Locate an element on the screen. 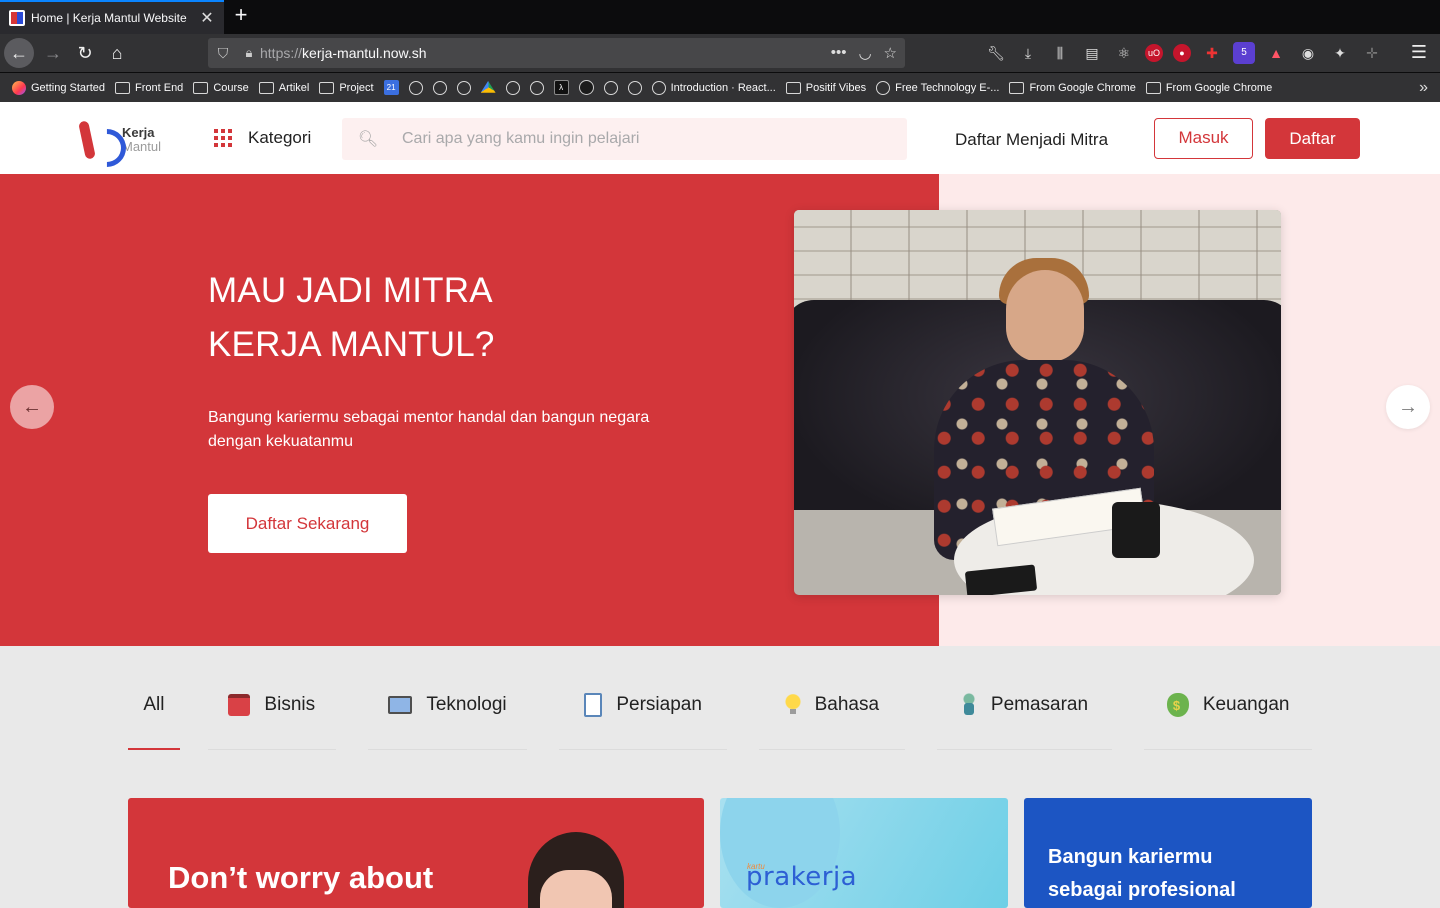  bookmark-folder: Positif Vibes is located at coordinates (825, 87).